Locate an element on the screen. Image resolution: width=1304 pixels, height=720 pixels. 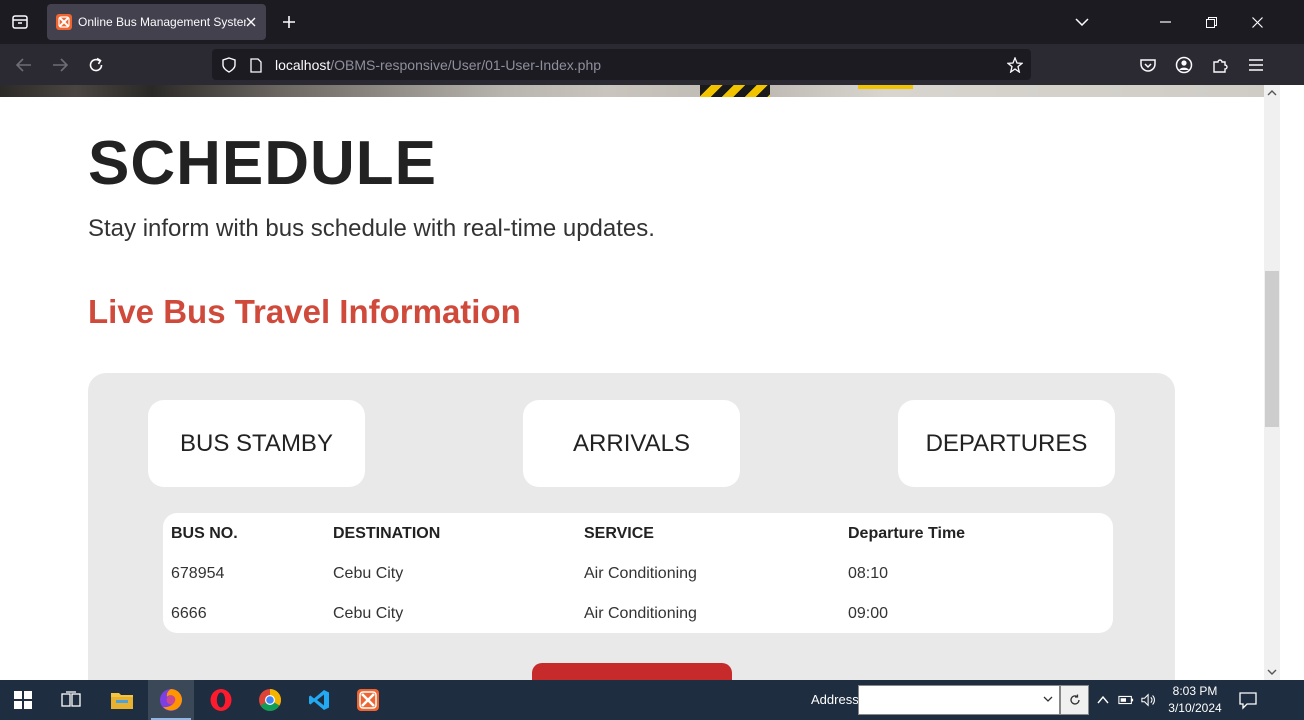
window-edge is located at coordinates (1292, 382).